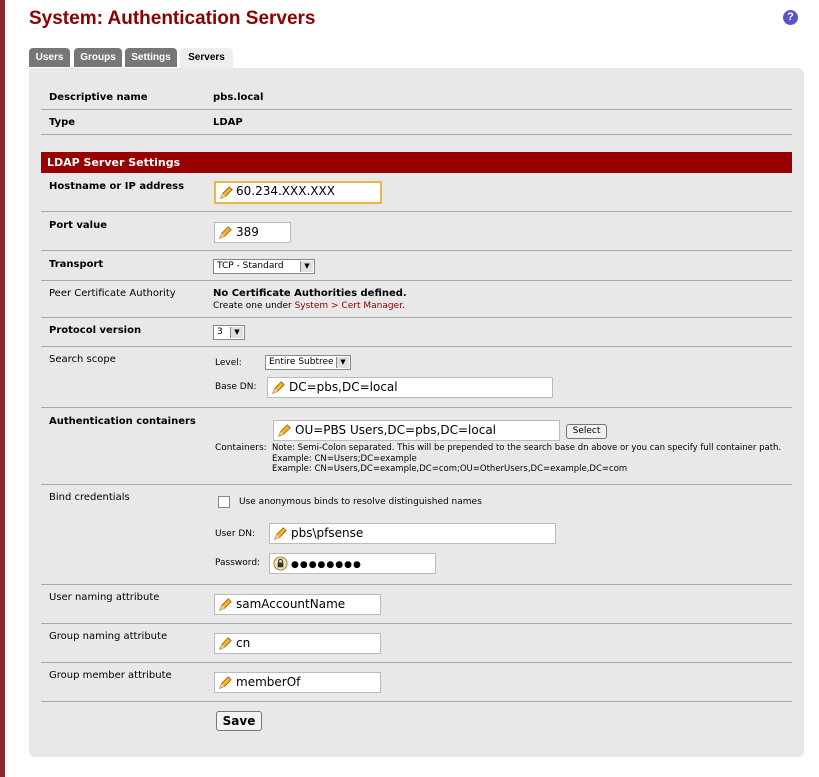 This screenshot has width=819, height=777. Describe the element at coordinates (206, 58) in the screenshot. I see `tab-servers: Servers` at that location.